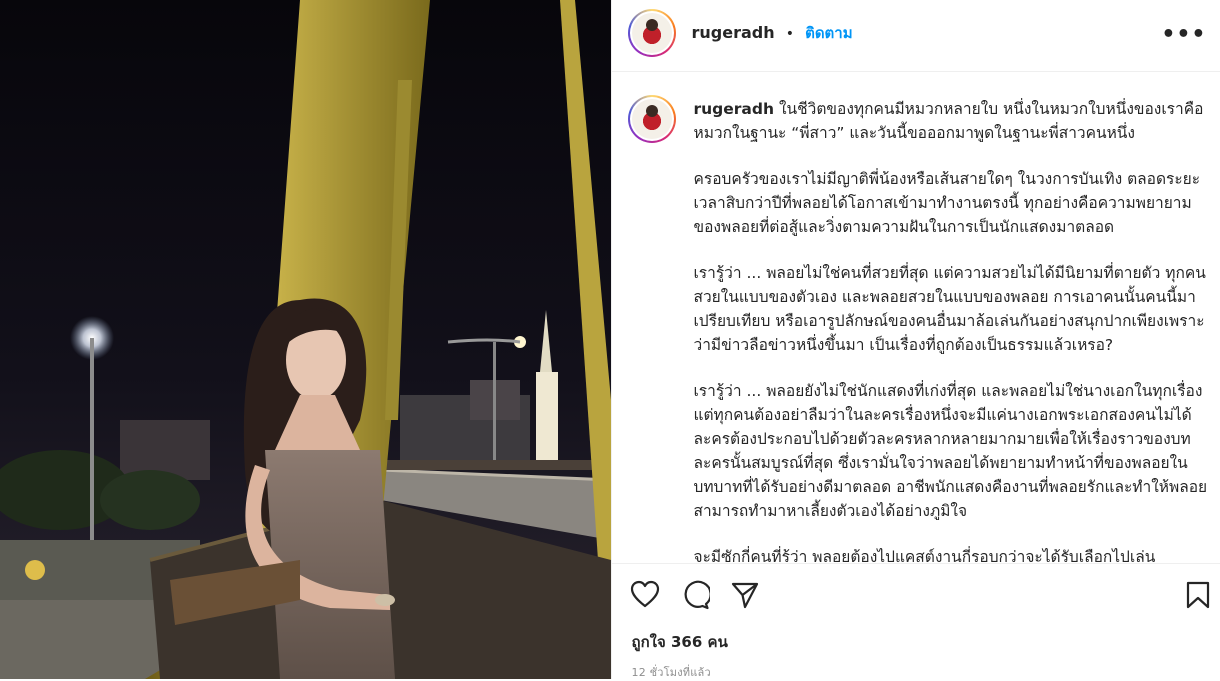  What do you see at coordinates (916, 621) in the screenshot?
I see `post-actions: ถูกใจ 366 คน 12 ชั่วโมงที่แล้ว` at bounding box center [916, 621].